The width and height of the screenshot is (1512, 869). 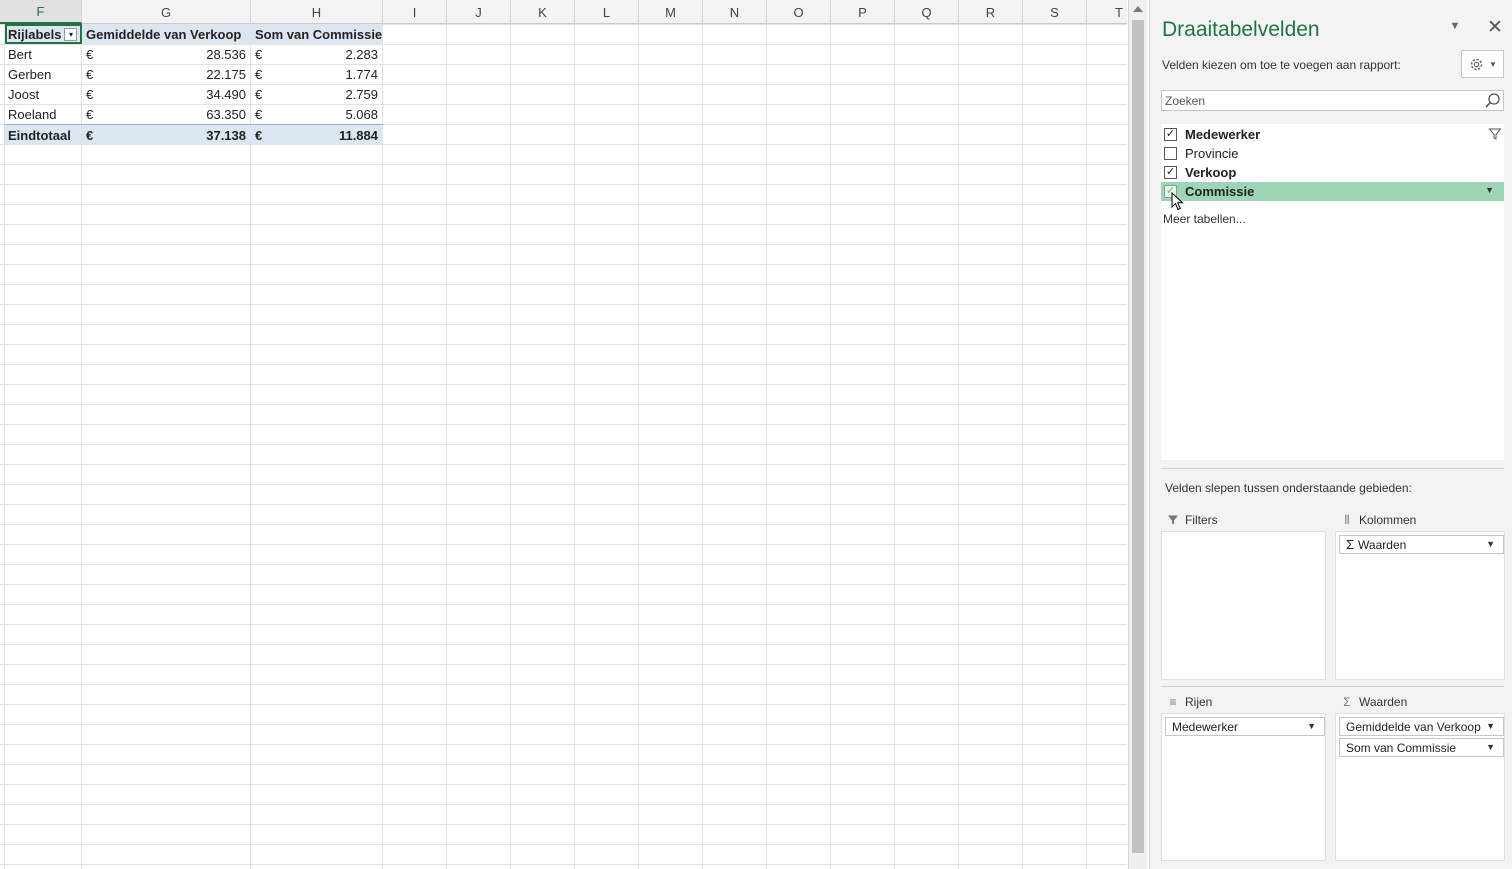 I want to click on columns-field-waarden: Σ Waarden ▼, so click(x=1421, y=544).